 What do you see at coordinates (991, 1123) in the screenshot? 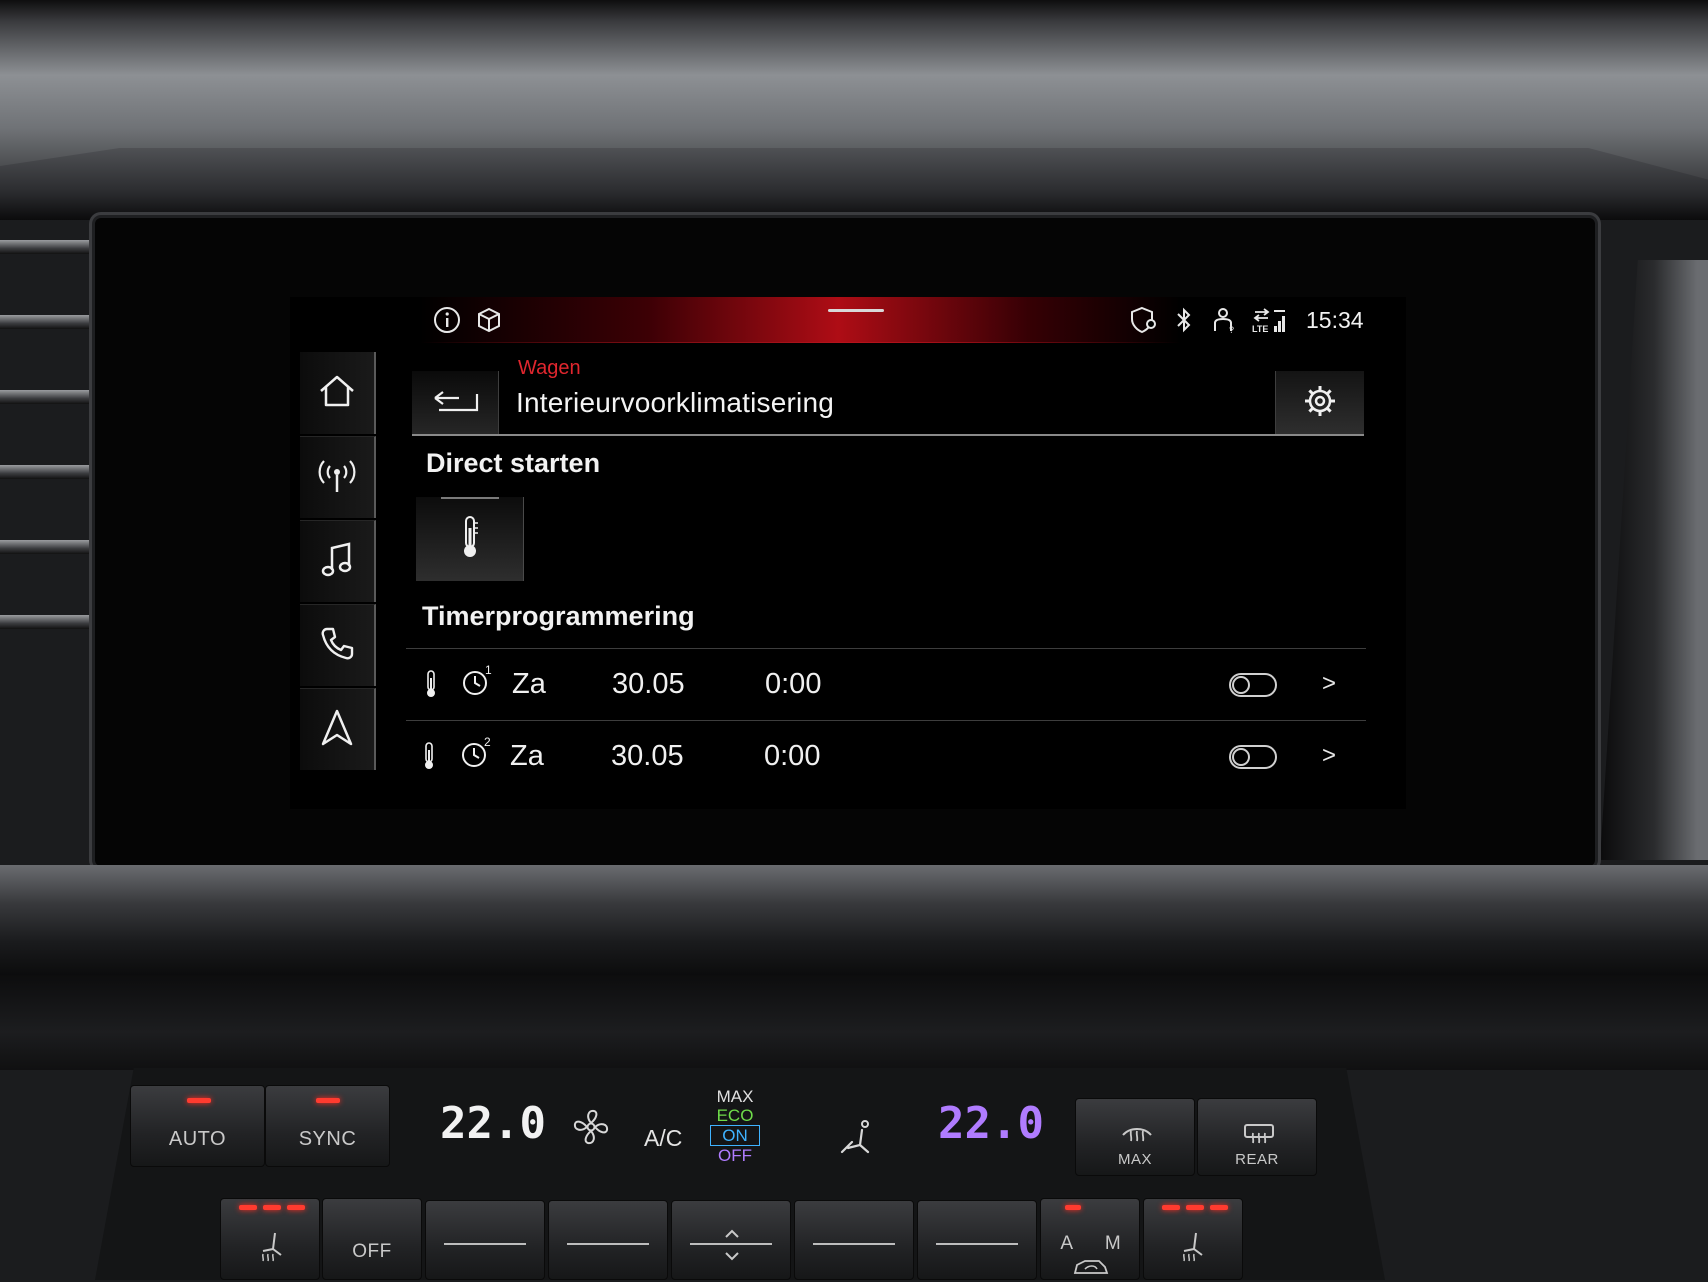
I see `temp-right-display: 22.0` at bounding box center [991, 1123].